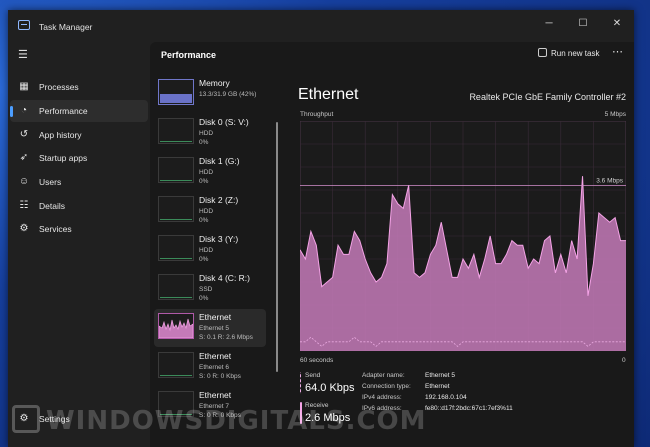 Image resolution: width=650 pixels, height=447 pixels. Describe the element at coordinates (583, 24) in the screenshot. I see `maximize-button: ☐` at that location.